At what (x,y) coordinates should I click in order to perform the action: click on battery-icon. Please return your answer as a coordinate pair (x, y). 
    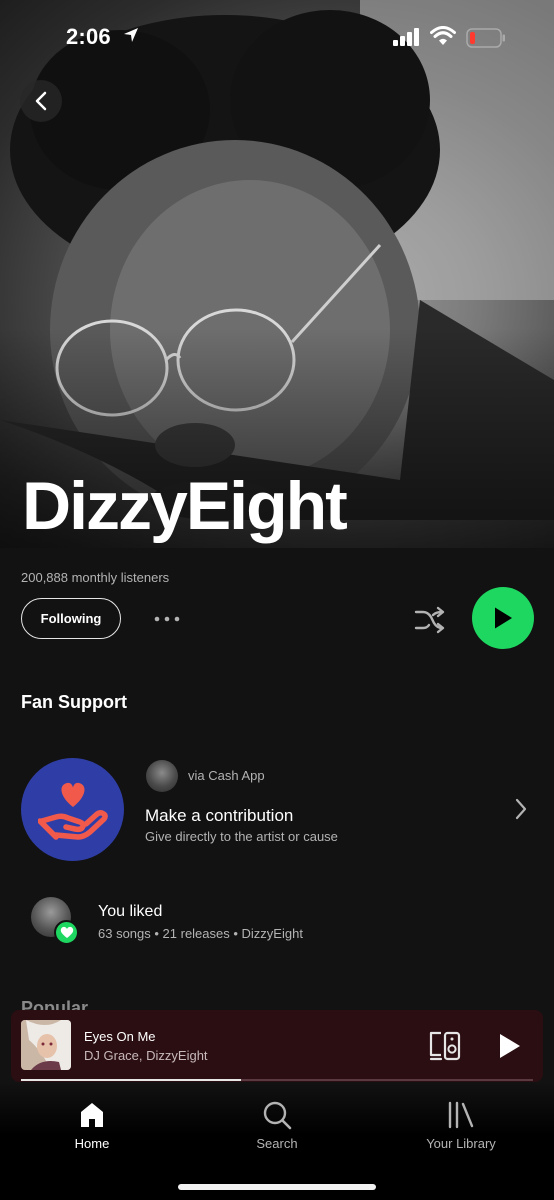
    Looking at the image, I should click on (485, 38).